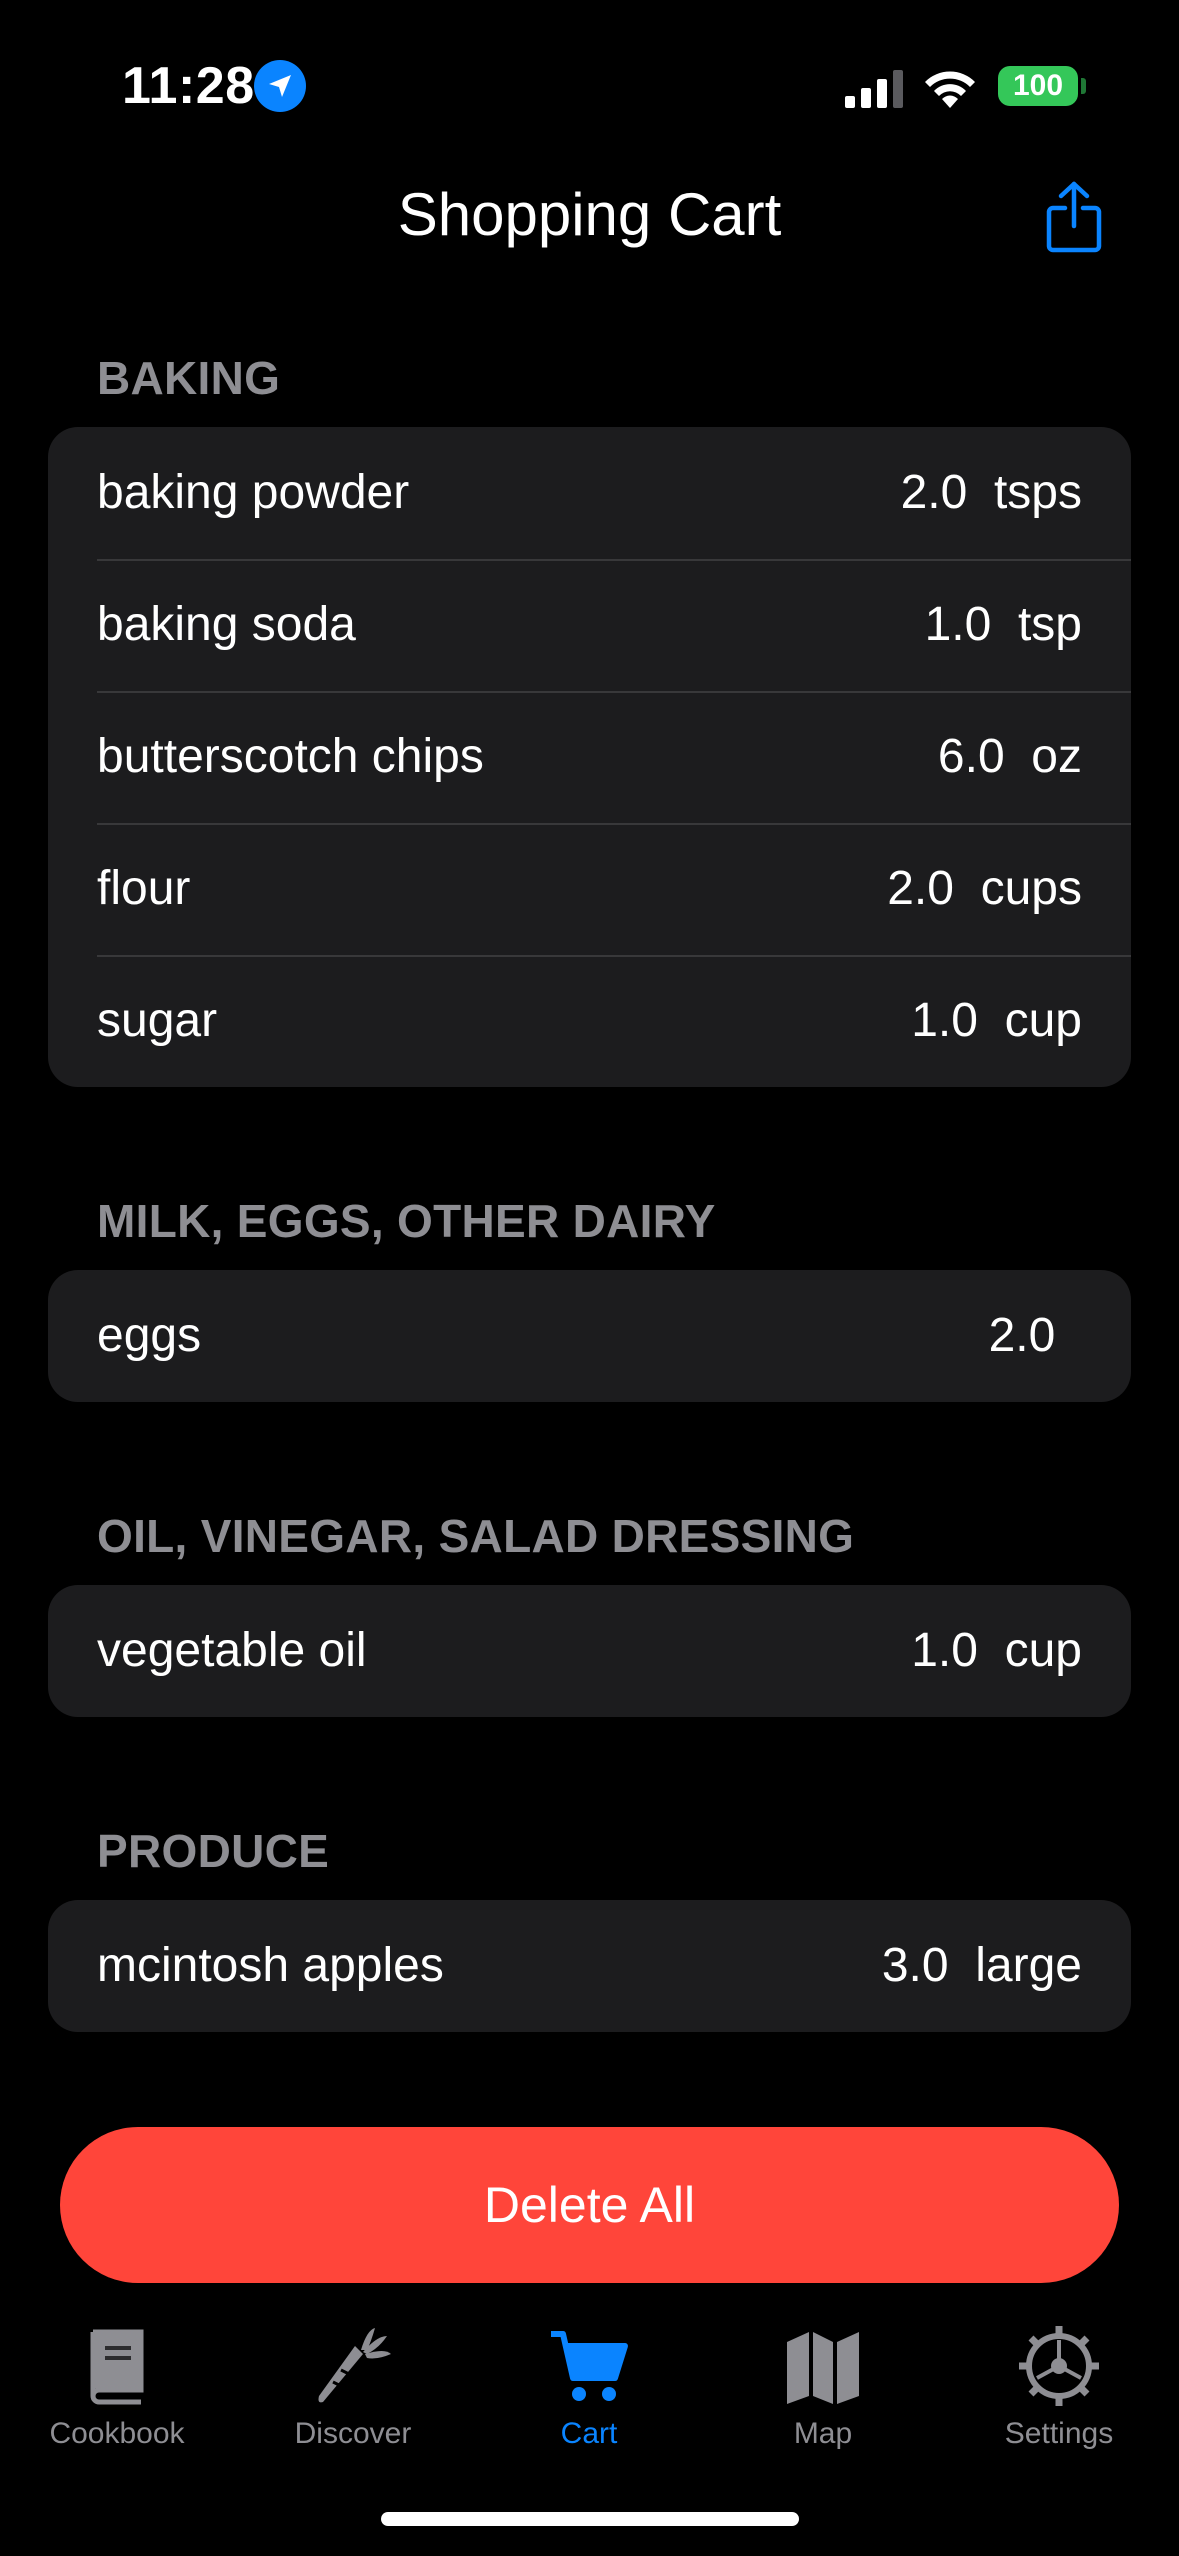 The width and height of the screenshot is (1179, 2556). Describe the element at coordinates (354, 2365) in the screenshot. I see `carrot-icon` at that location.